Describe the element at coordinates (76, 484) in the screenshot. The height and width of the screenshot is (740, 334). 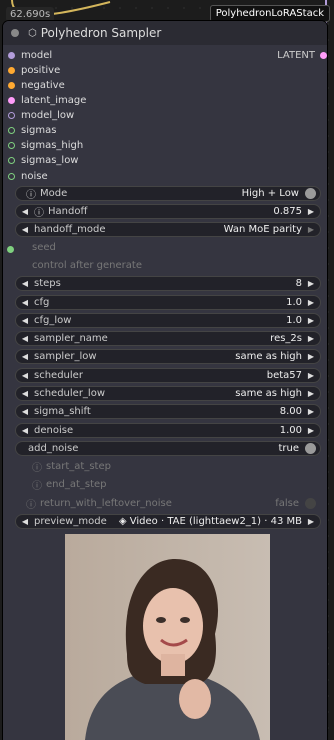
I see `widget-label: end_at_step` at that location.